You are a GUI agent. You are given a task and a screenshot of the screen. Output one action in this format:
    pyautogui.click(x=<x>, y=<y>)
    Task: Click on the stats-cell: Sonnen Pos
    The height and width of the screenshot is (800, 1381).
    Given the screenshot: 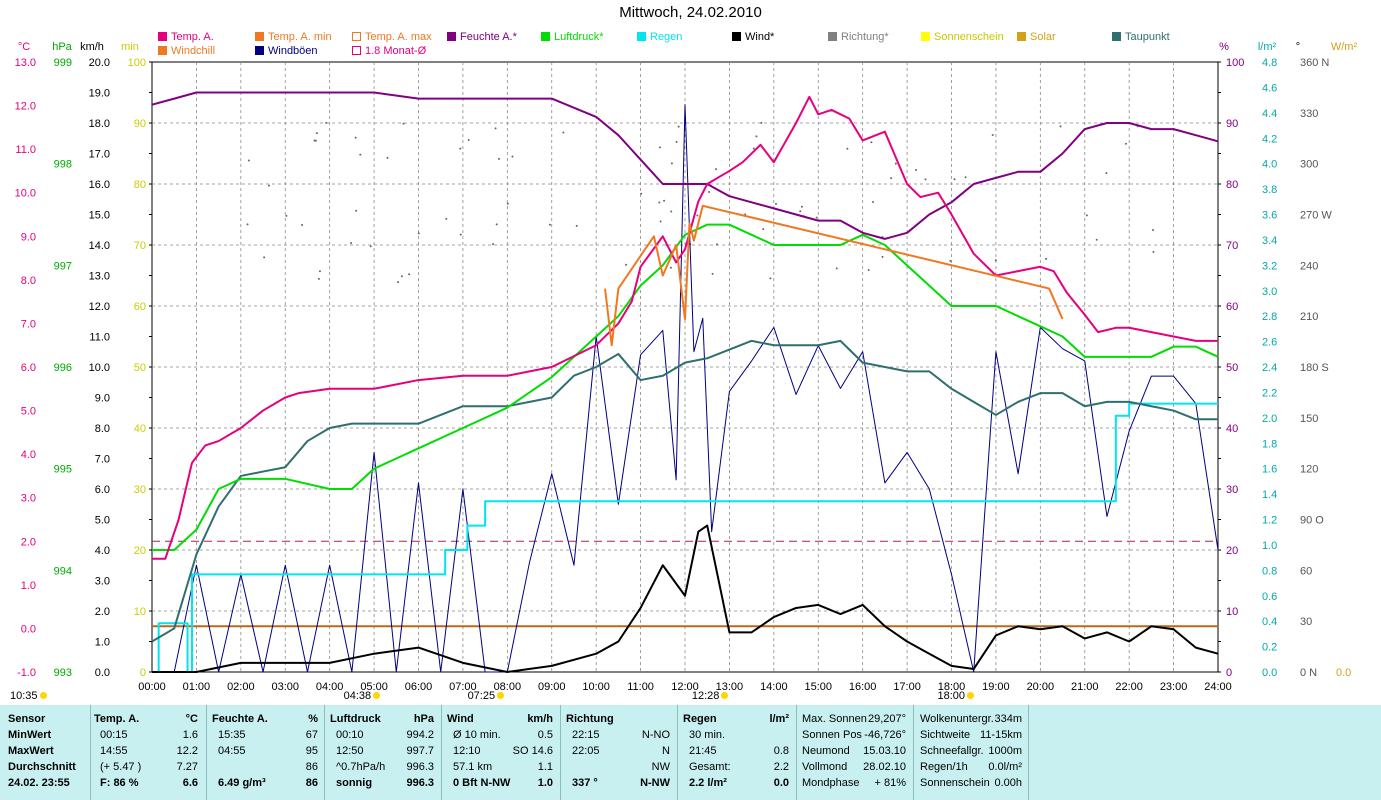 What is the action you would take?
    pyautogui.click(x=832, y=735)
    